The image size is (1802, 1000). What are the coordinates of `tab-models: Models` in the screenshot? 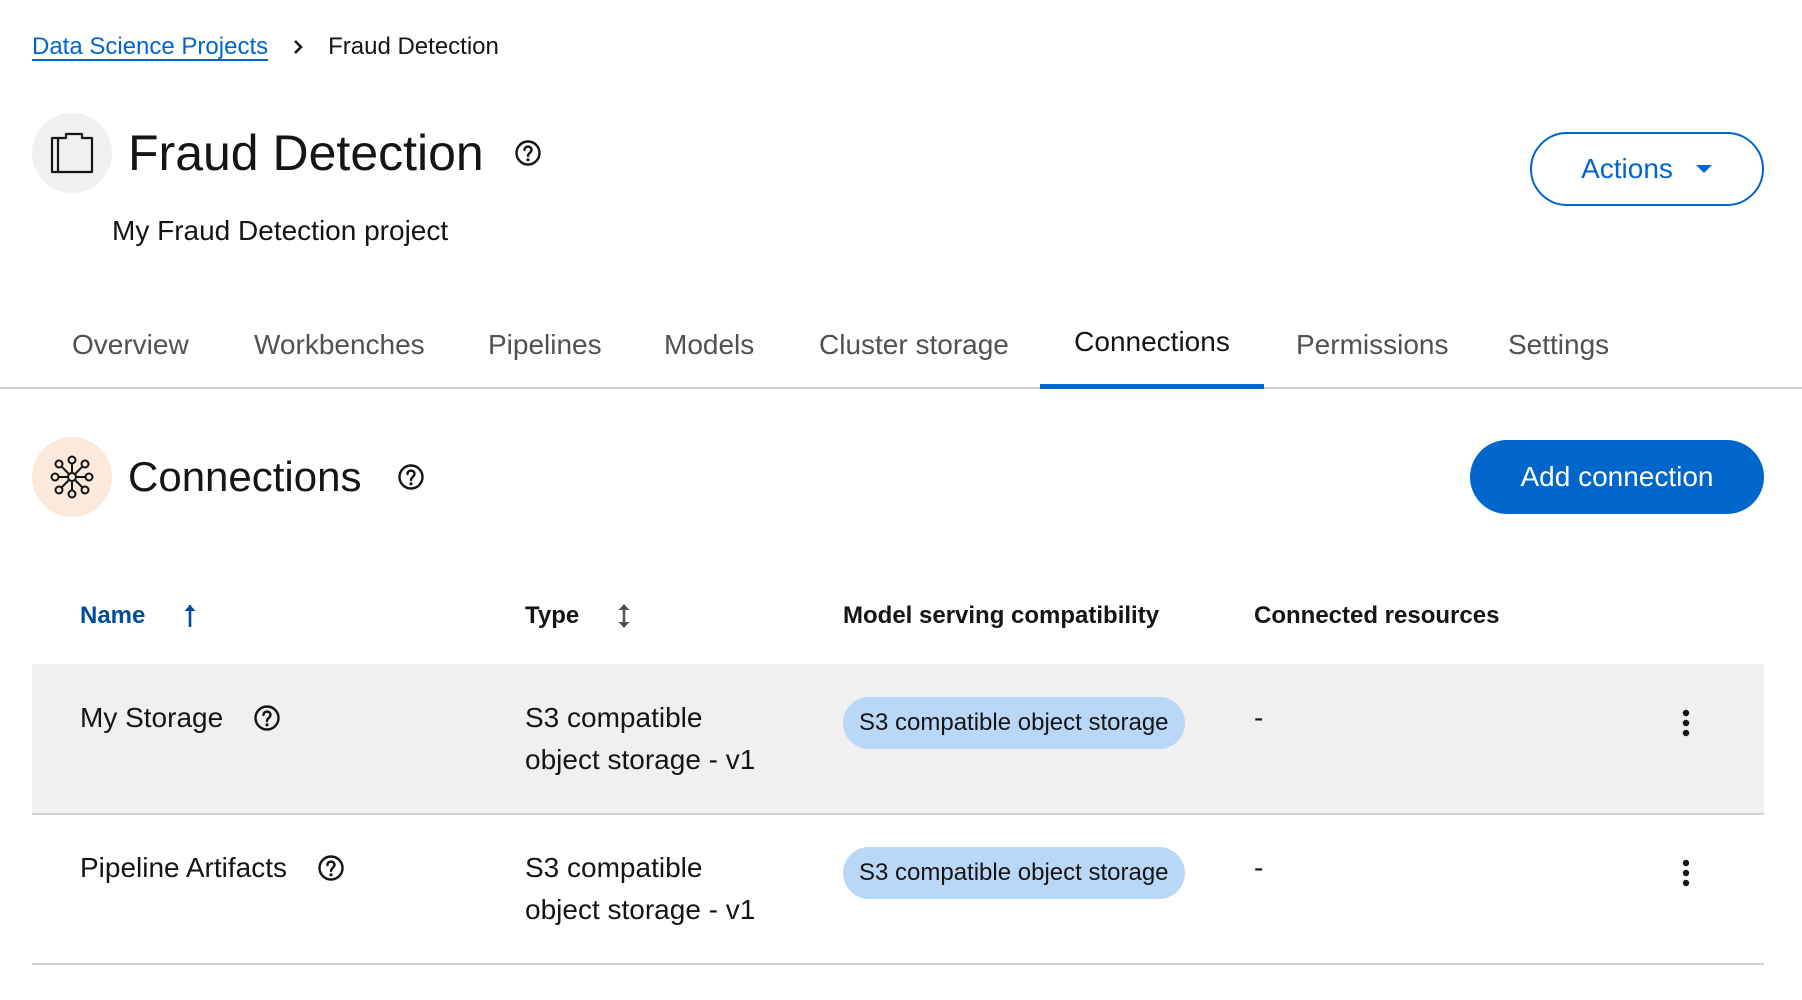 It's located at (709, 344).